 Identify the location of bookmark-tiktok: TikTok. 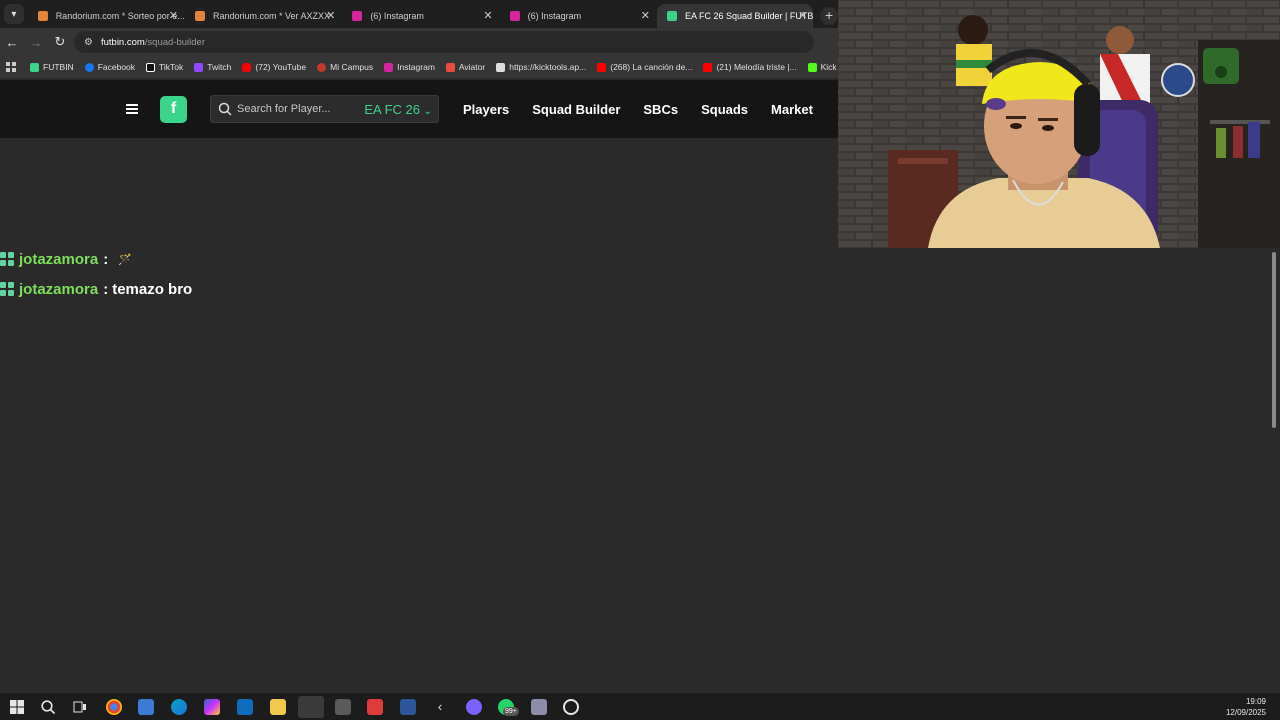
(164, 67).